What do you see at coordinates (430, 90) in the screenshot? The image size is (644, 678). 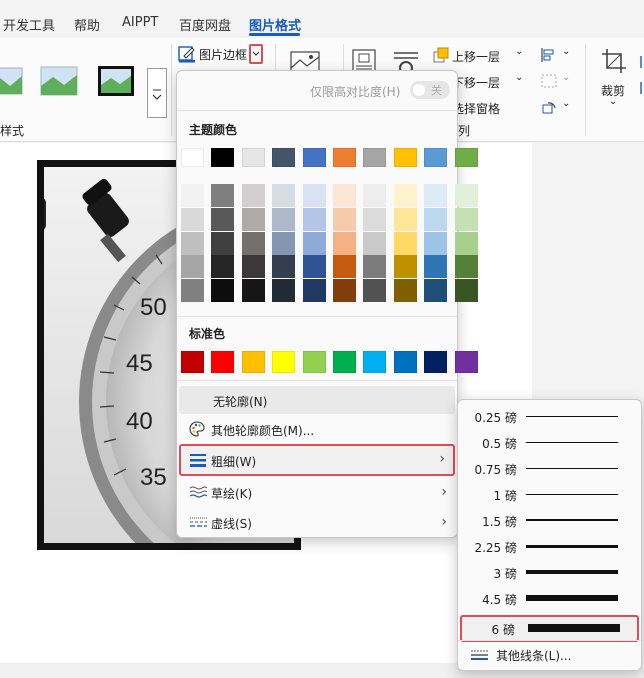 I see `high-contrast-toggle: 关` at bounding box center [430, 90].